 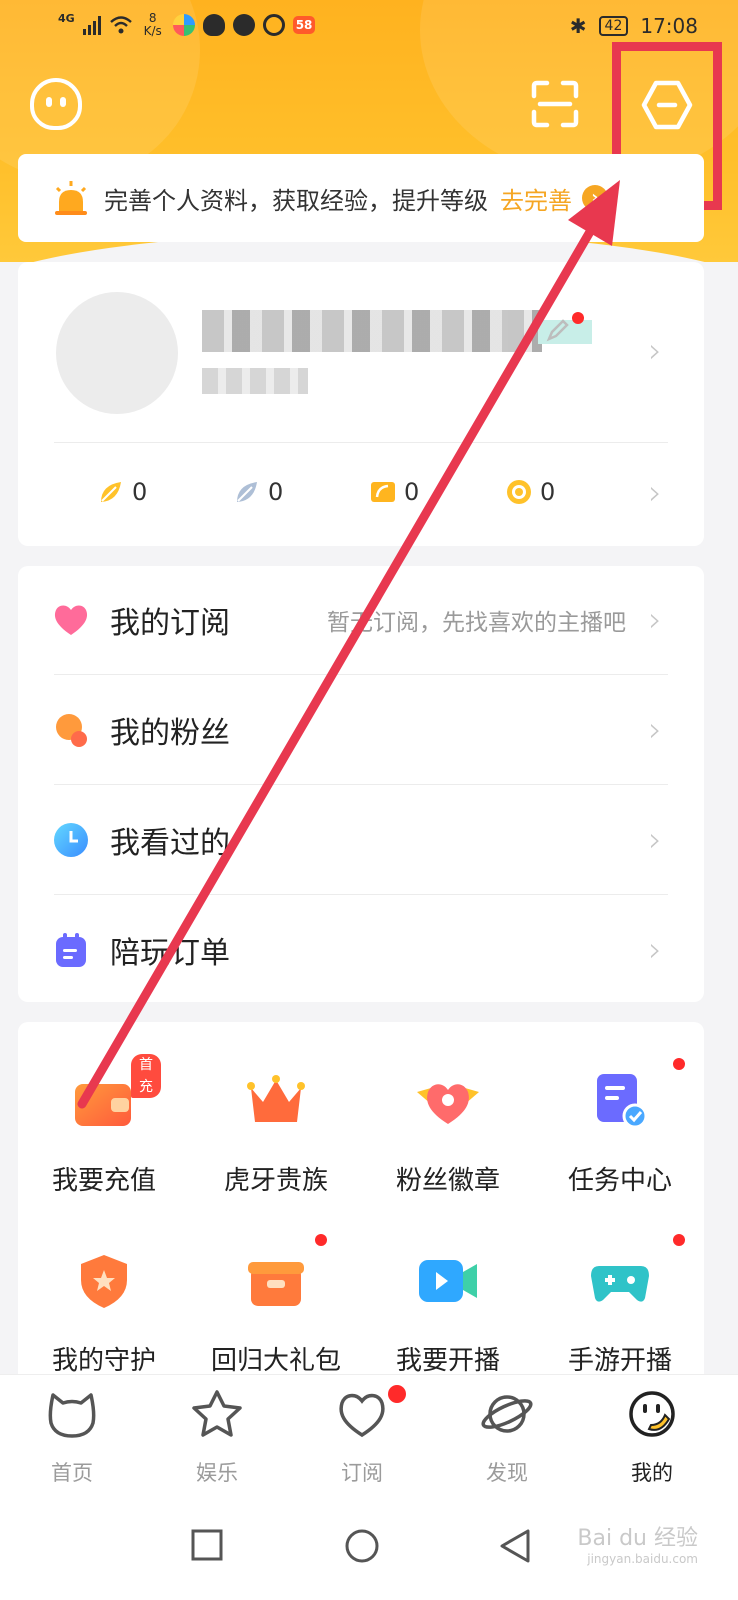 What do you see at coordinates (56, 104) in the screenshot?
I see `message-face-icon` at bounding box center [56, 104].